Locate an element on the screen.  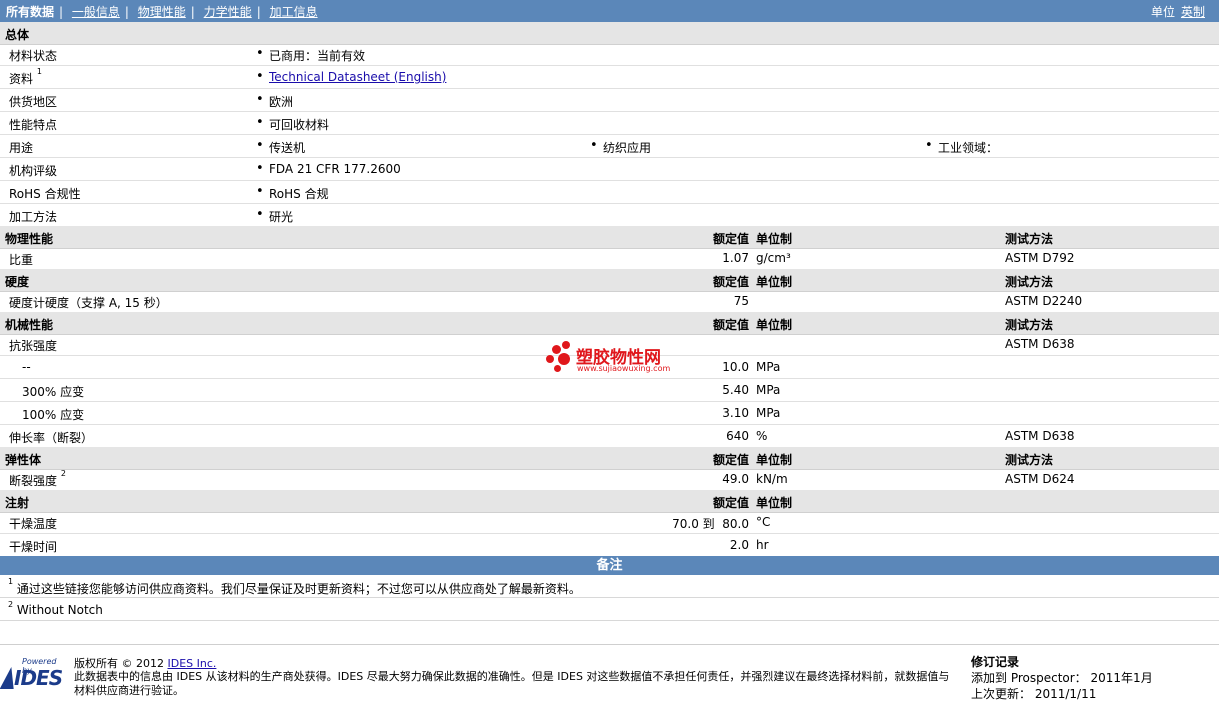
row-unit: g/cm³ is located at coordinates (773, 258).